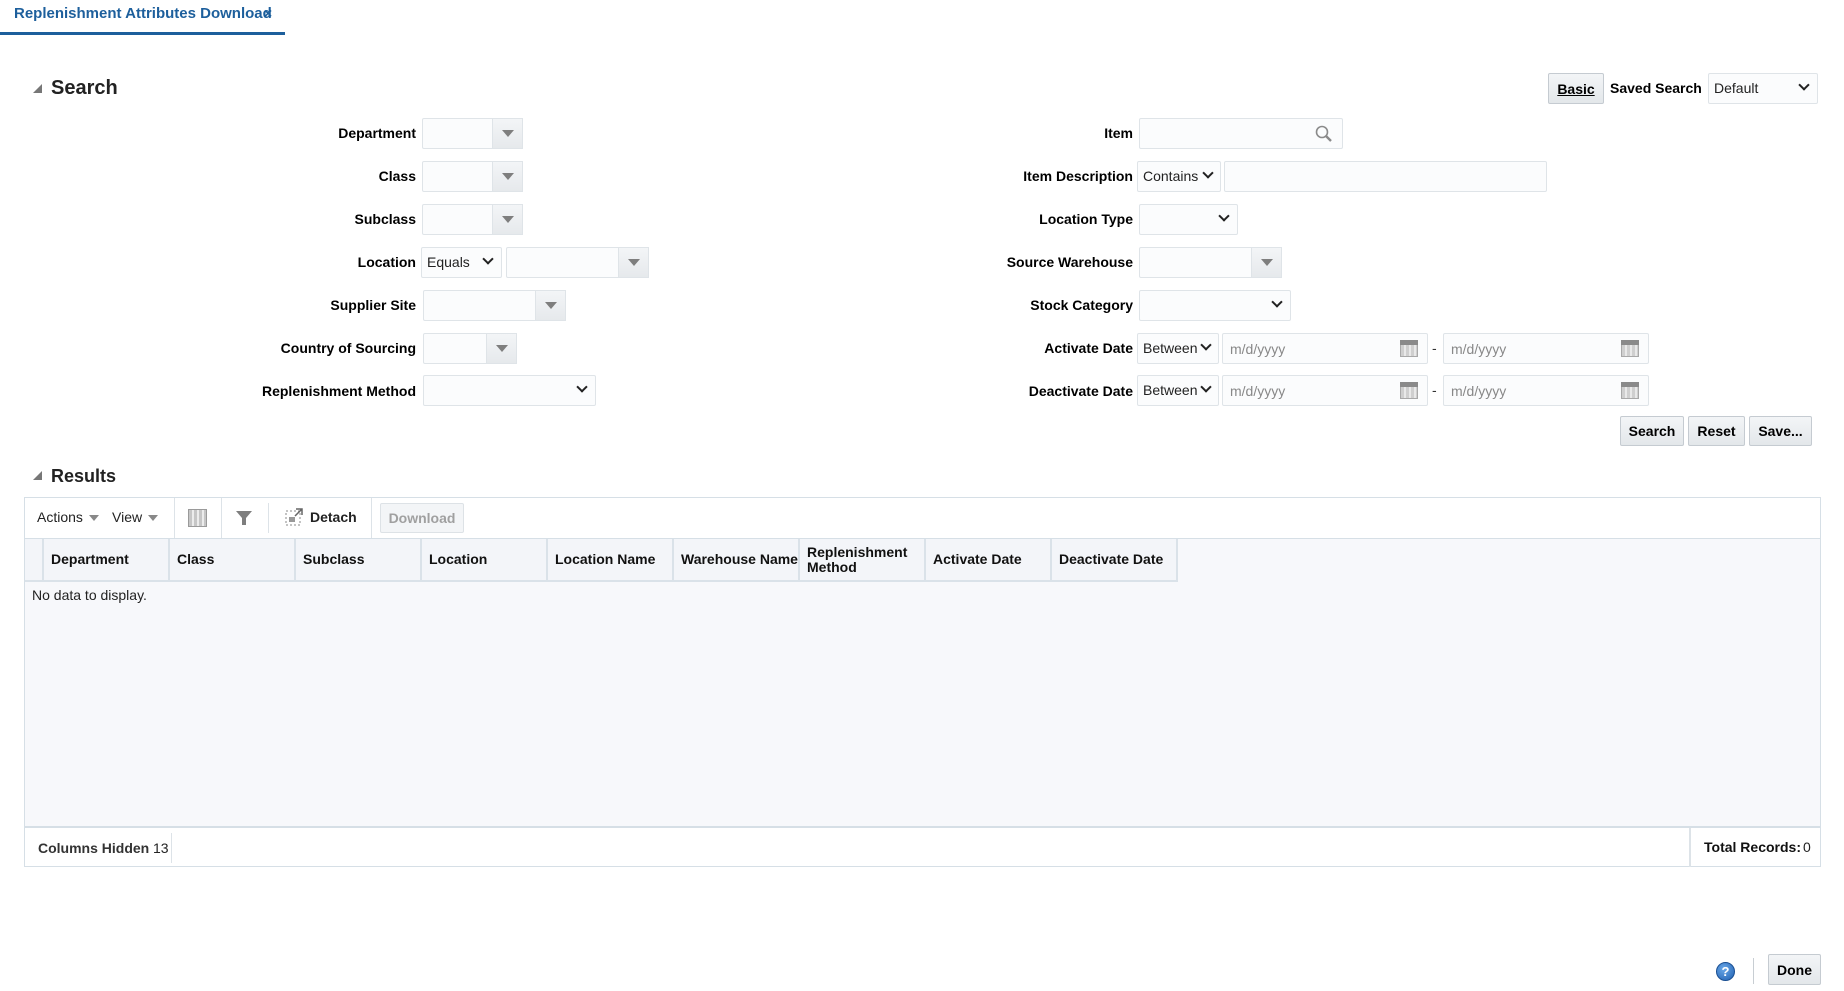 This screenshot has height=991, width=1844. What do you see at coordinates (448, 262) in the screenshot?
I see `location-operator-value: Equals` at bounding box center [448, 262].